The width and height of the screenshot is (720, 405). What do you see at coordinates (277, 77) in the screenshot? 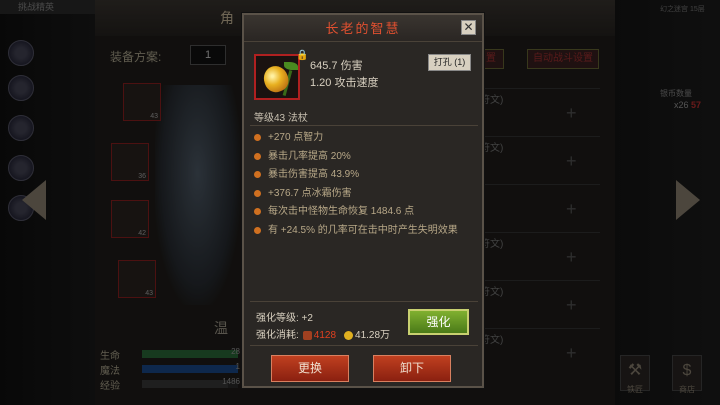
I see `staff-item-icon` at bounding box center [277, 77].